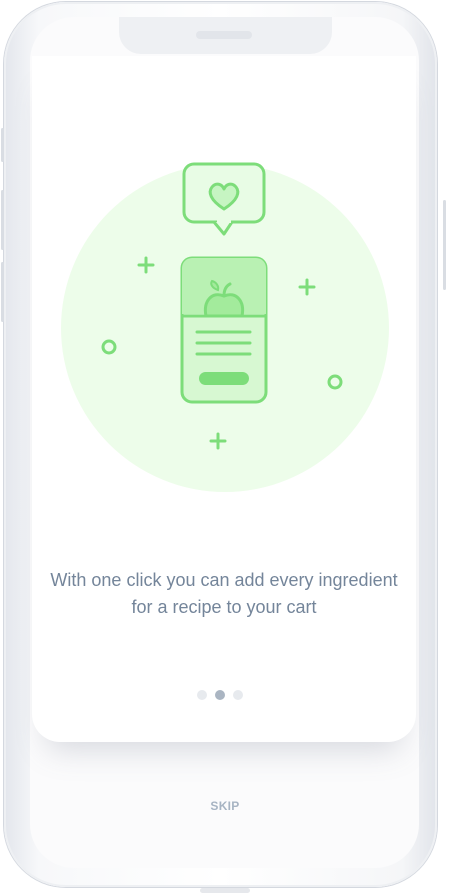 This screenshot has width=449, height=893. What do you see at coordinates (224, 199) in the screenshot?
I see `heart-bubble-icon` at bounding box center [224, 199].